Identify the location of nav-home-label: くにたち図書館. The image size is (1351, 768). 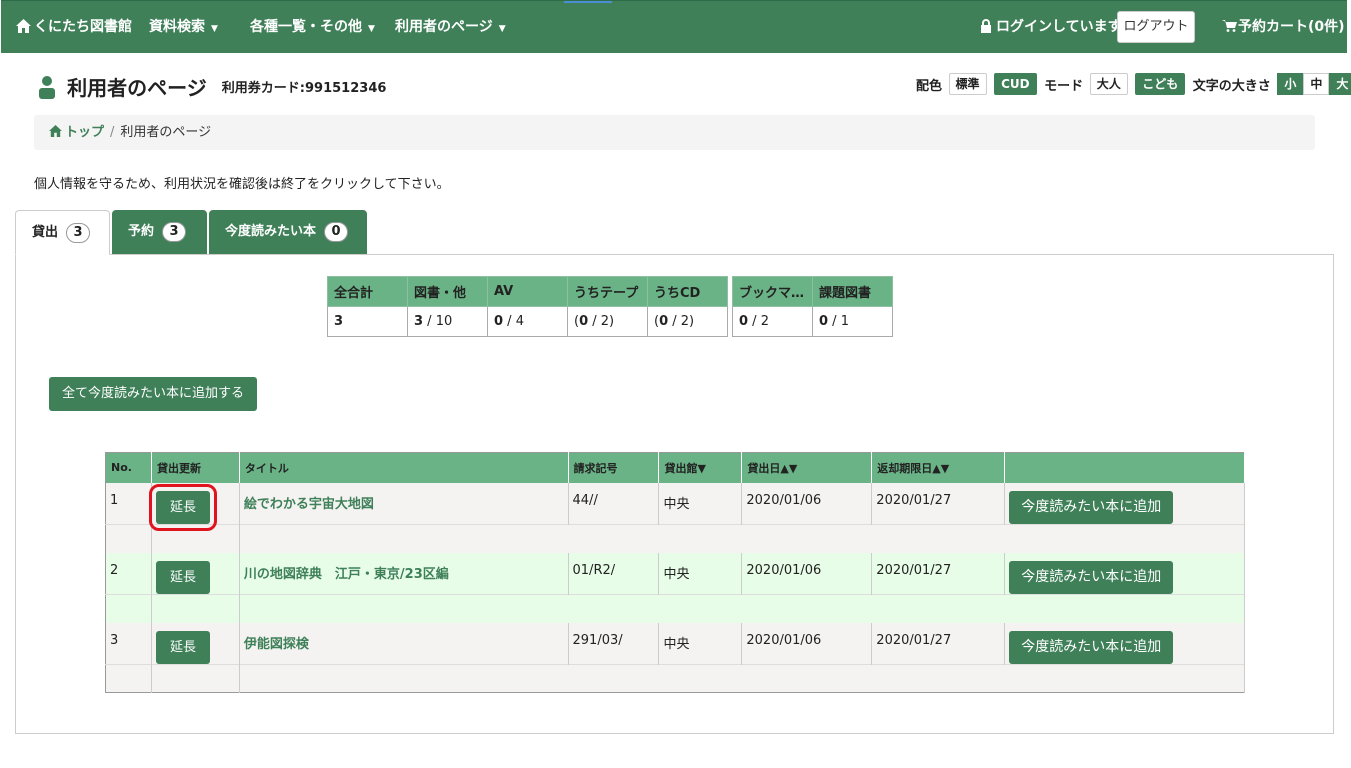
(83, 27).